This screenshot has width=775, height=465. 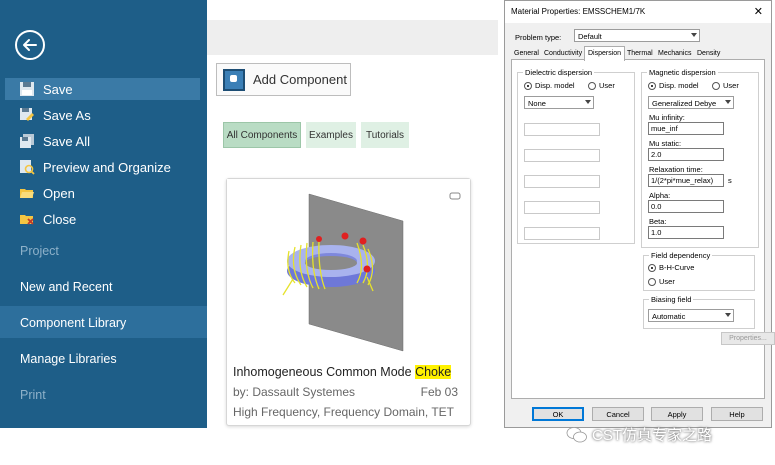 What do you see at coordinates (102, 141) in the screenshot?
I see `menu-save-all: Save All` at bounding box center [102, 141].